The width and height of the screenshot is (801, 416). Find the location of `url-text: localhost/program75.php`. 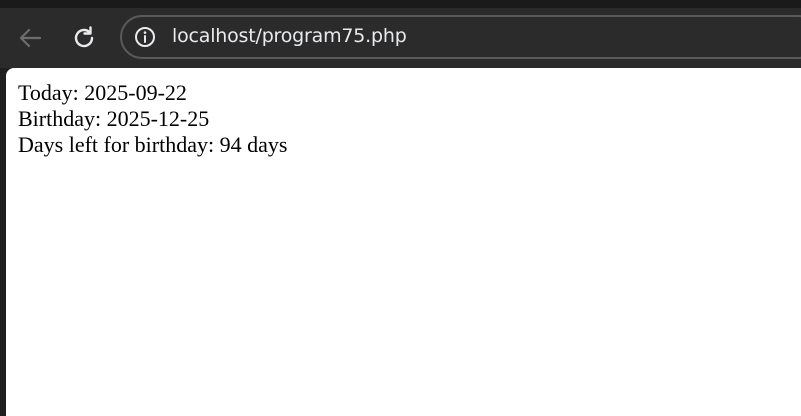

url-text: localhost/program75.php is located at coordinates (289, 36).